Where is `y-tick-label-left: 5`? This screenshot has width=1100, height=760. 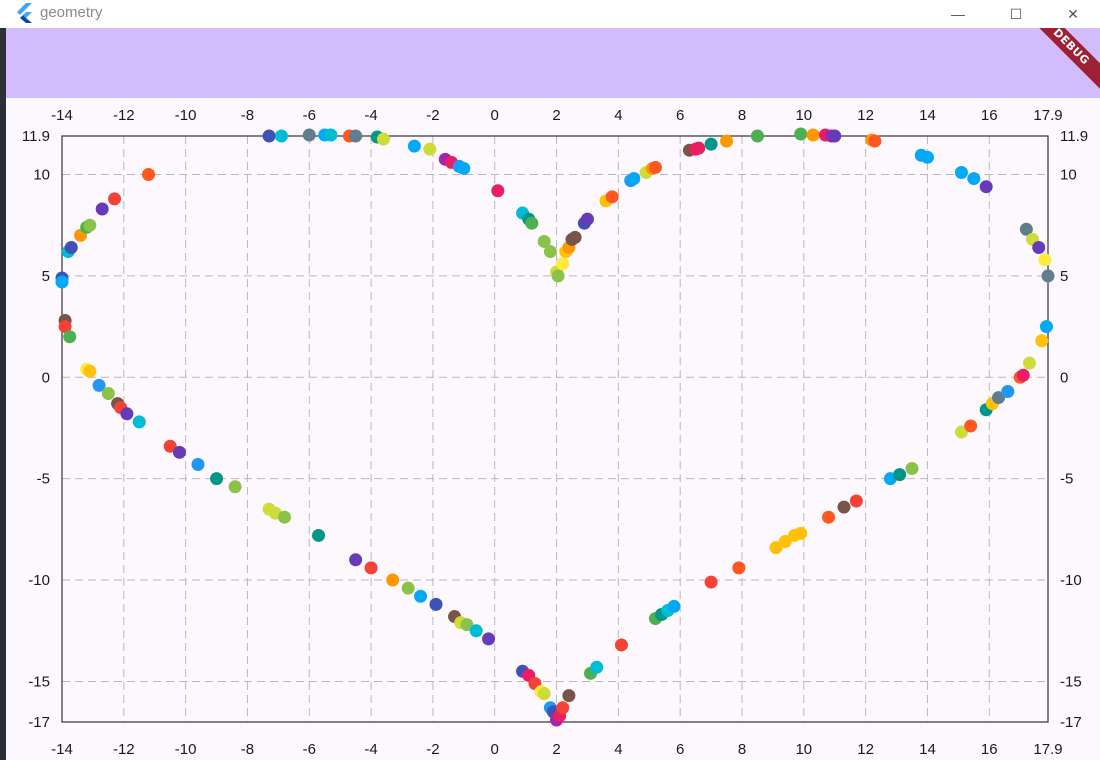
y-tick-label-left: 5 is located at coordinates (46, 276).